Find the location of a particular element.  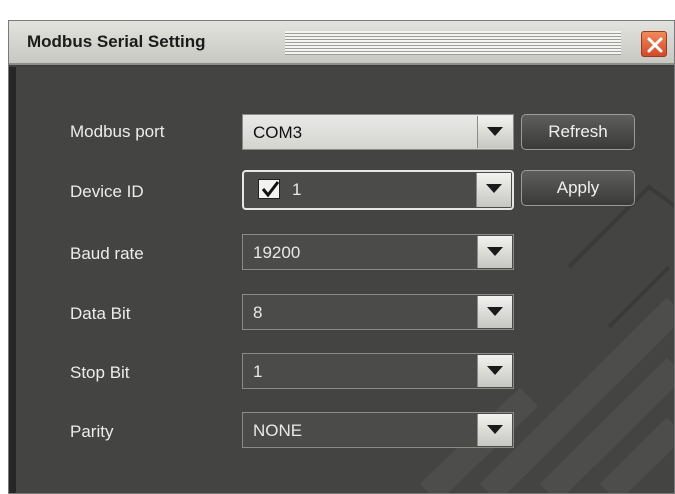

stop-bit-dropdown-button is located at coordinates (494, 371).